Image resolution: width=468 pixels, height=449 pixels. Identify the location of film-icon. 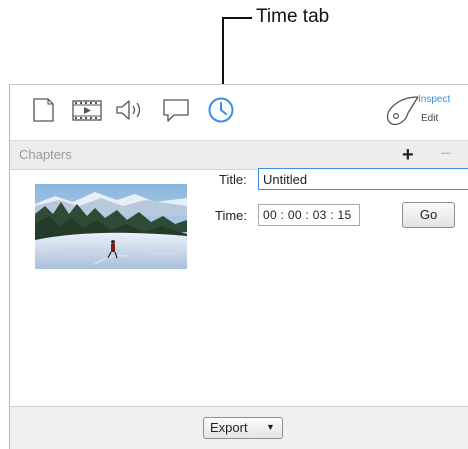
(87, 110).